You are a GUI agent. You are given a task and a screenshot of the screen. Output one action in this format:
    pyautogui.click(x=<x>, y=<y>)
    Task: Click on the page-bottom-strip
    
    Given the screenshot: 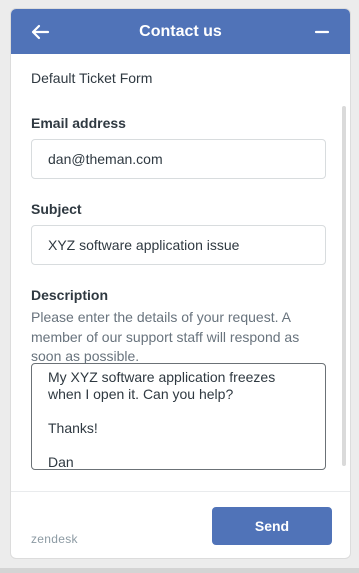 What is the action you would take?
    pyautogui.click(x=179, y=570)
    